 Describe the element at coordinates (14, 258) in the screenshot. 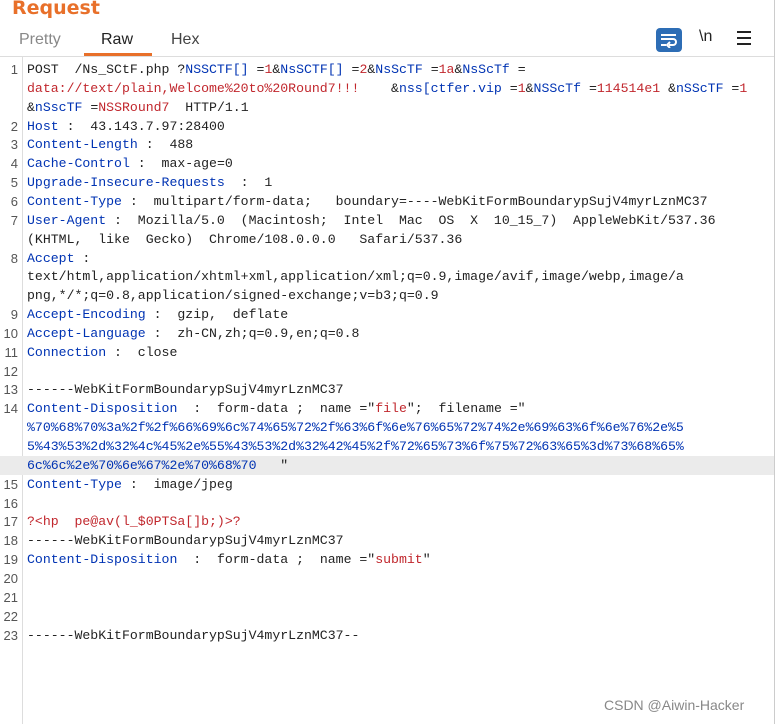

I see `line-number: 8` at that location.